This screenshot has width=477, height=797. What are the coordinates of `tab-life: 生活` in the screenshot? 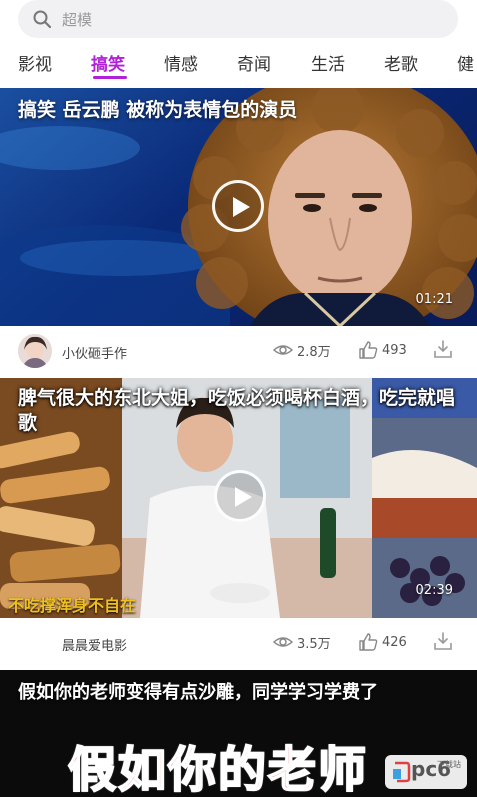 It's located at (328, 62).